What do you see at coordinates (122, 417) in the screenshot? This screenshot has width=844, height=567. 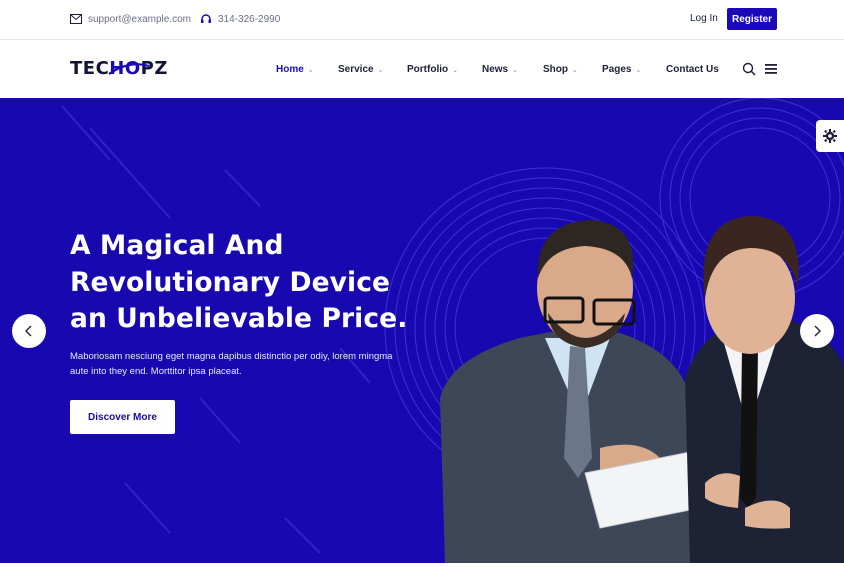 I see `discover-more-button: Discover More` at bounding box center [122, 417].